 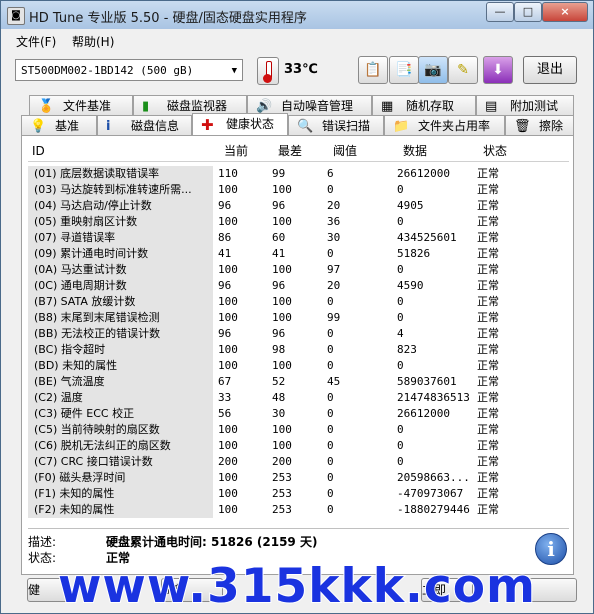 What do you see at coordinates (298, 222) in the screenshot?
I see `table-row: (05) 重映射扇区计数 100 100 36 0 正常` at bounding box center [298, 222].